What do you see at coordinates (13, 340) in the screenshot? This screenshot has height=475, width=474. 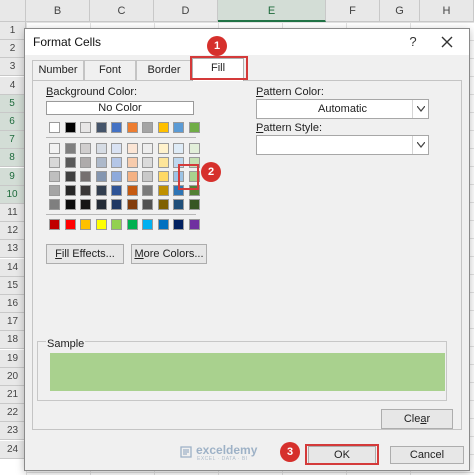 I see `row-header-18: 18` at bounding box center [13, 340].